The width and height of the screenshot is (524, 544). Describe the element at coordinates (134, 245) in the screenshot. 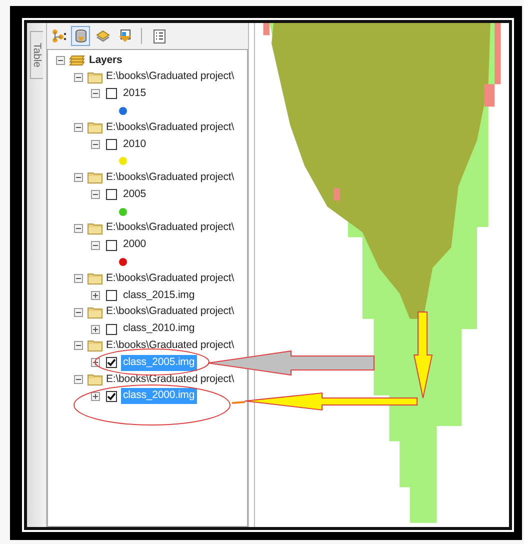

I see `layer-name: 2000` at that location.